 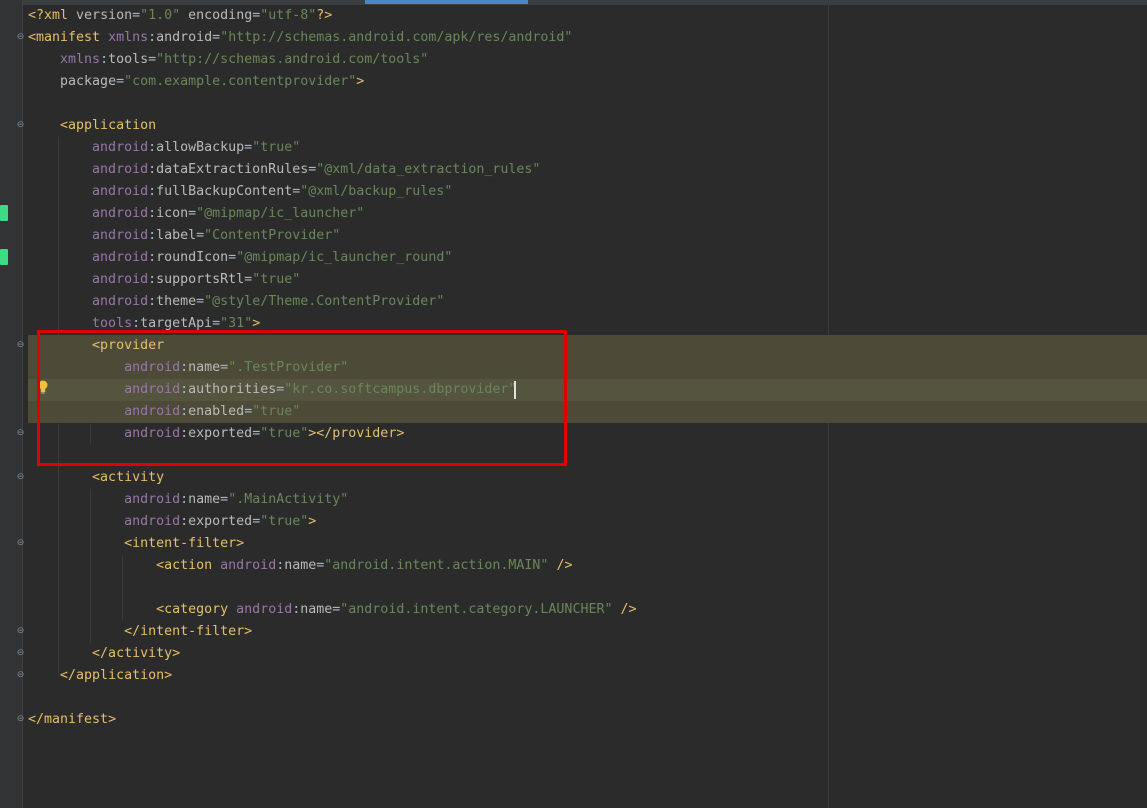 What do you see at coordinates (116, 675) in the screenshot?
I see `code-line: </application>` at bounding box center [116, 675].